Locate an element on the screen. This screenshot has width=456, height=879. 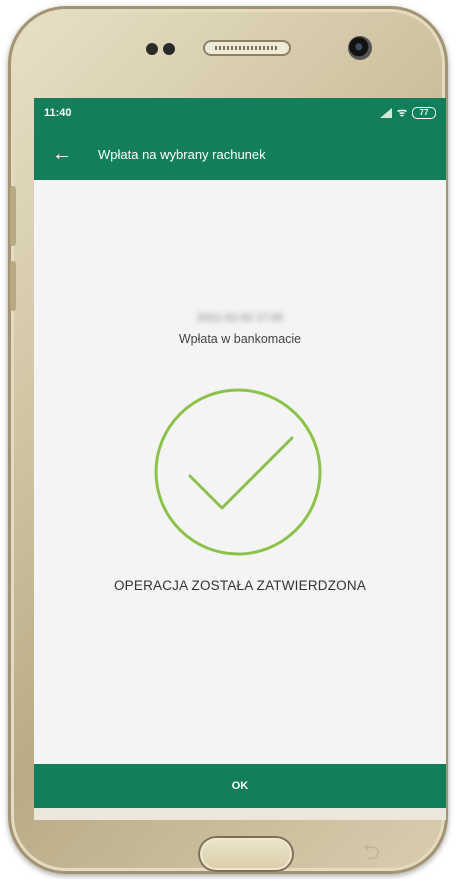
volume-up-button is located at coordinates (13, 216).